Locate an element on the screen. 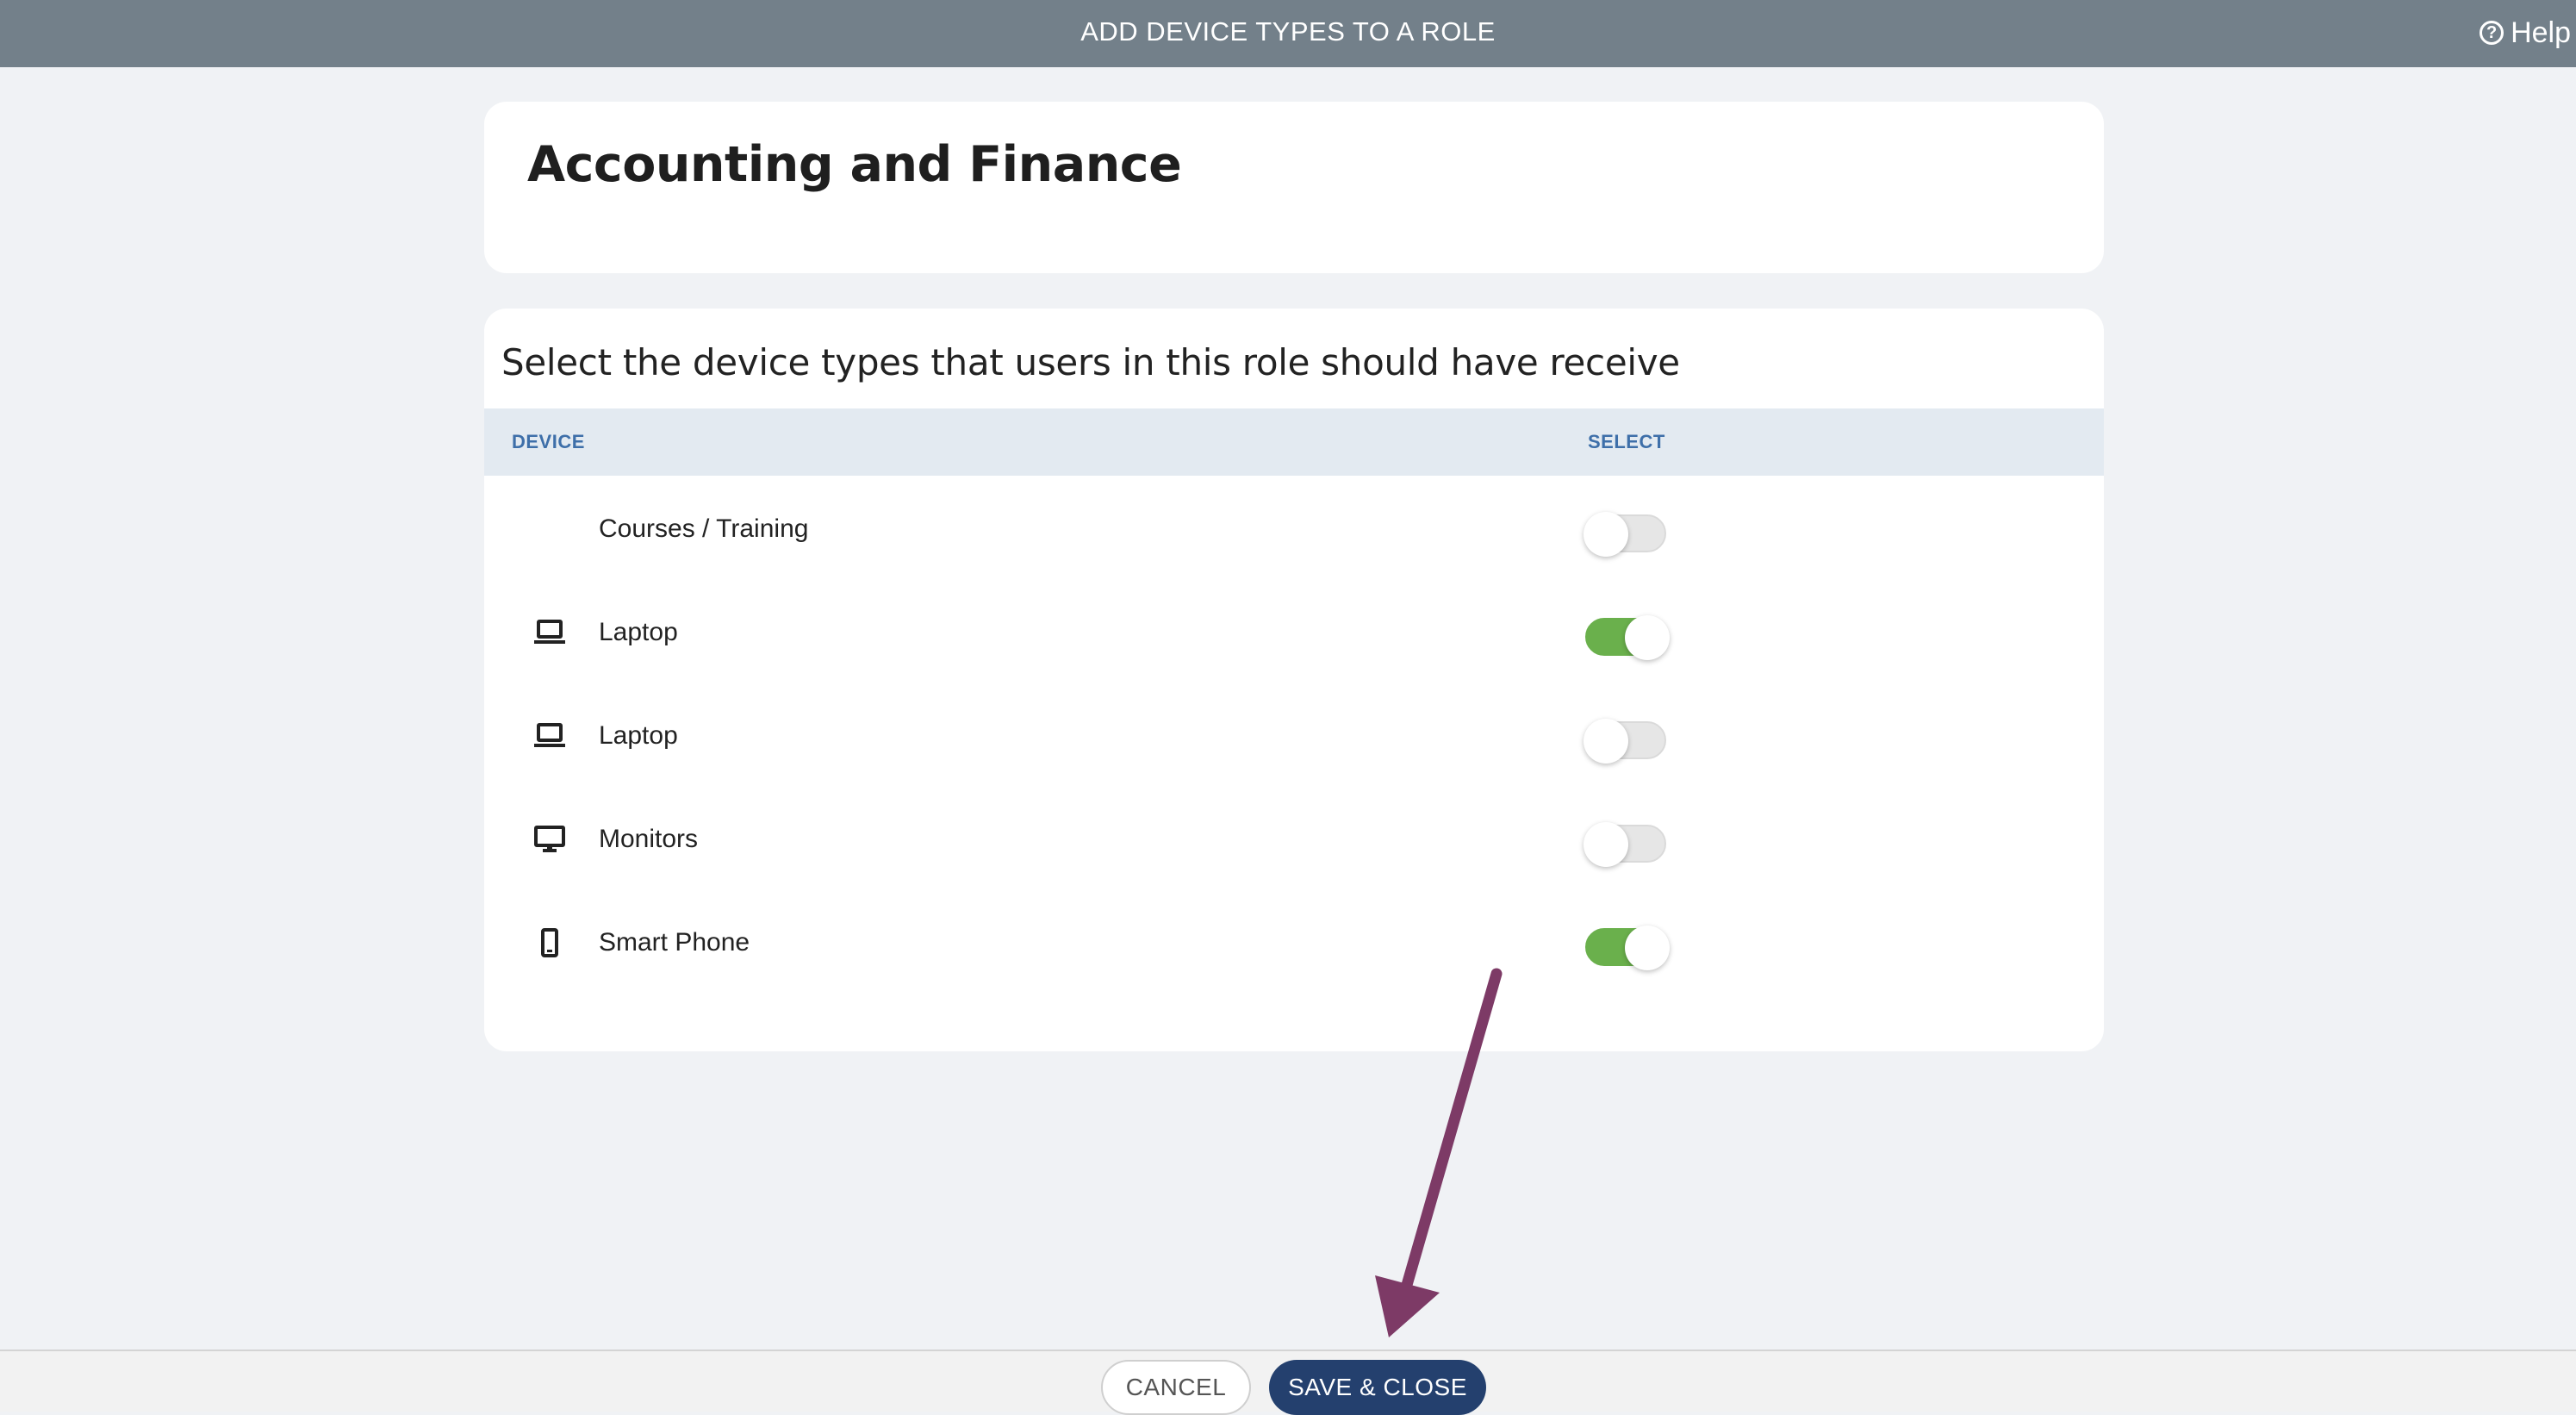 The width and height of the screenshot is (2576, 1415). device-label: Smart Phone is located at coordinates (675, 942).